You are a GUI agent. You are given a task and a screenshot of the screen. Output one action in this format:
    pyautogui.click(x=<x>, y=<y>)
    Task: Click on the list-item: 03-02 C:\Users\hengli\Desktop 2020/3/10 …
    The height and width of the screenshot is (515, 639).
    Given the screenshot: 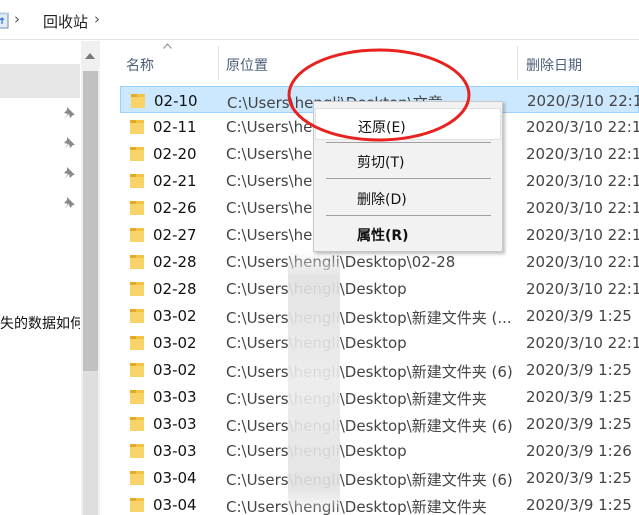 What is the action you would take?
    pyautogui.click(x=379, y=342)
    